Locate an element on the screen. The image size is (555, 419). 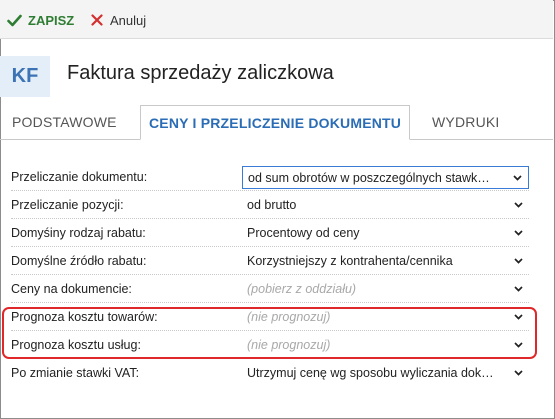
tab-ceny-i-przeliczenie: CENY I PRZELICZENIE DOKUMENTU is located at coordinates (275, 122).